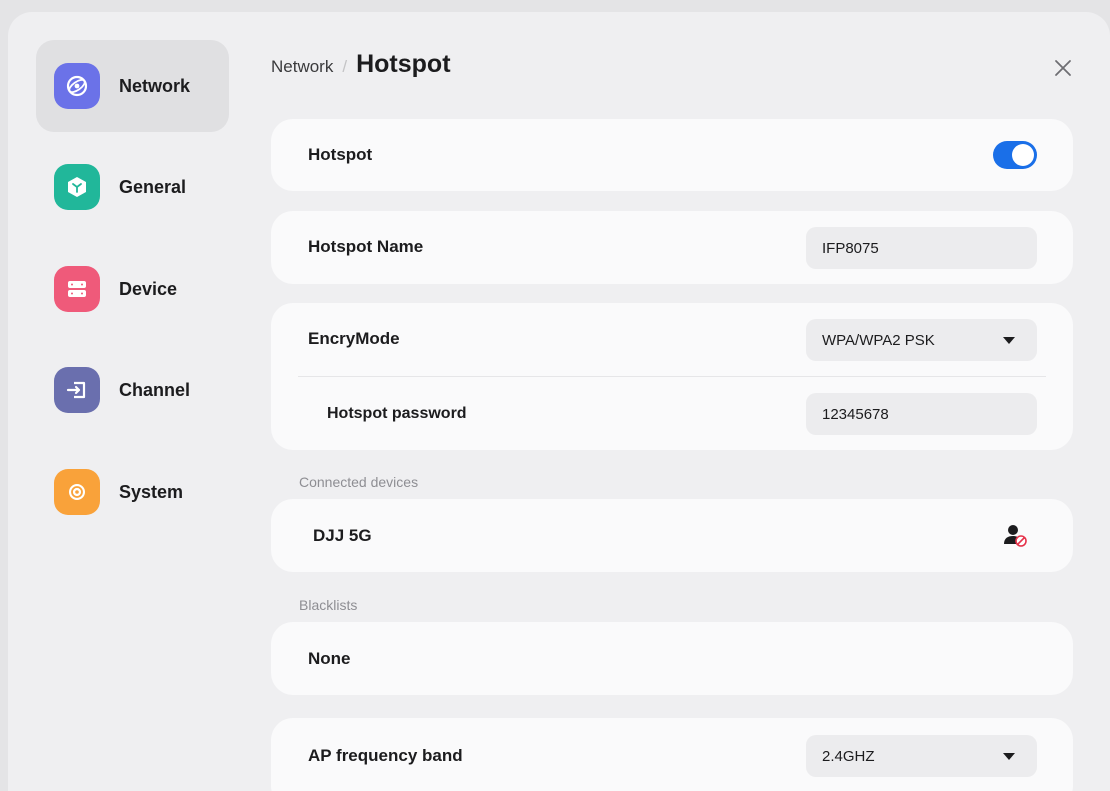  Describe the element at coordinates (148, 288) in the screenshot. I see `sidebar-item-label: Device` at that location.